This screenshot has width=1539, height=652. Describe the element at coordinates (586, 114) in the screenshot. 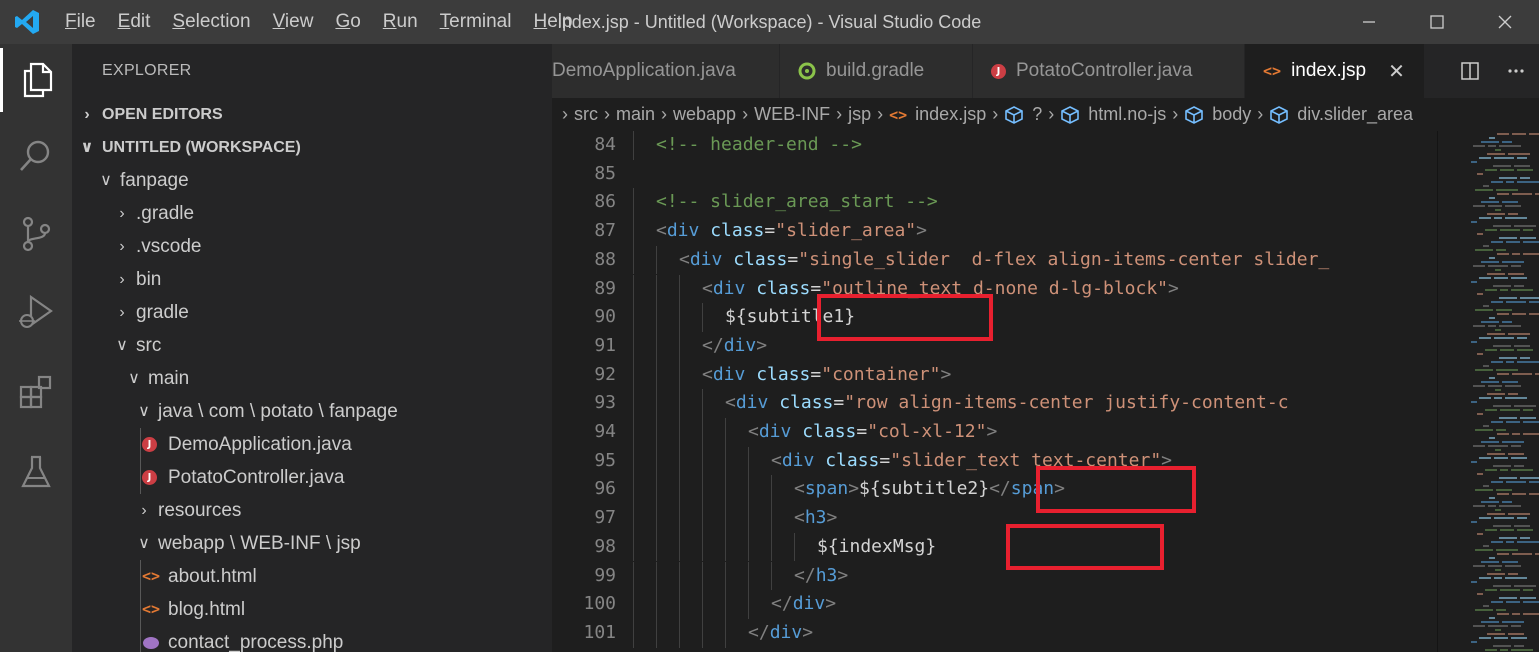

I see `breadcrumb-item: src` at that location.